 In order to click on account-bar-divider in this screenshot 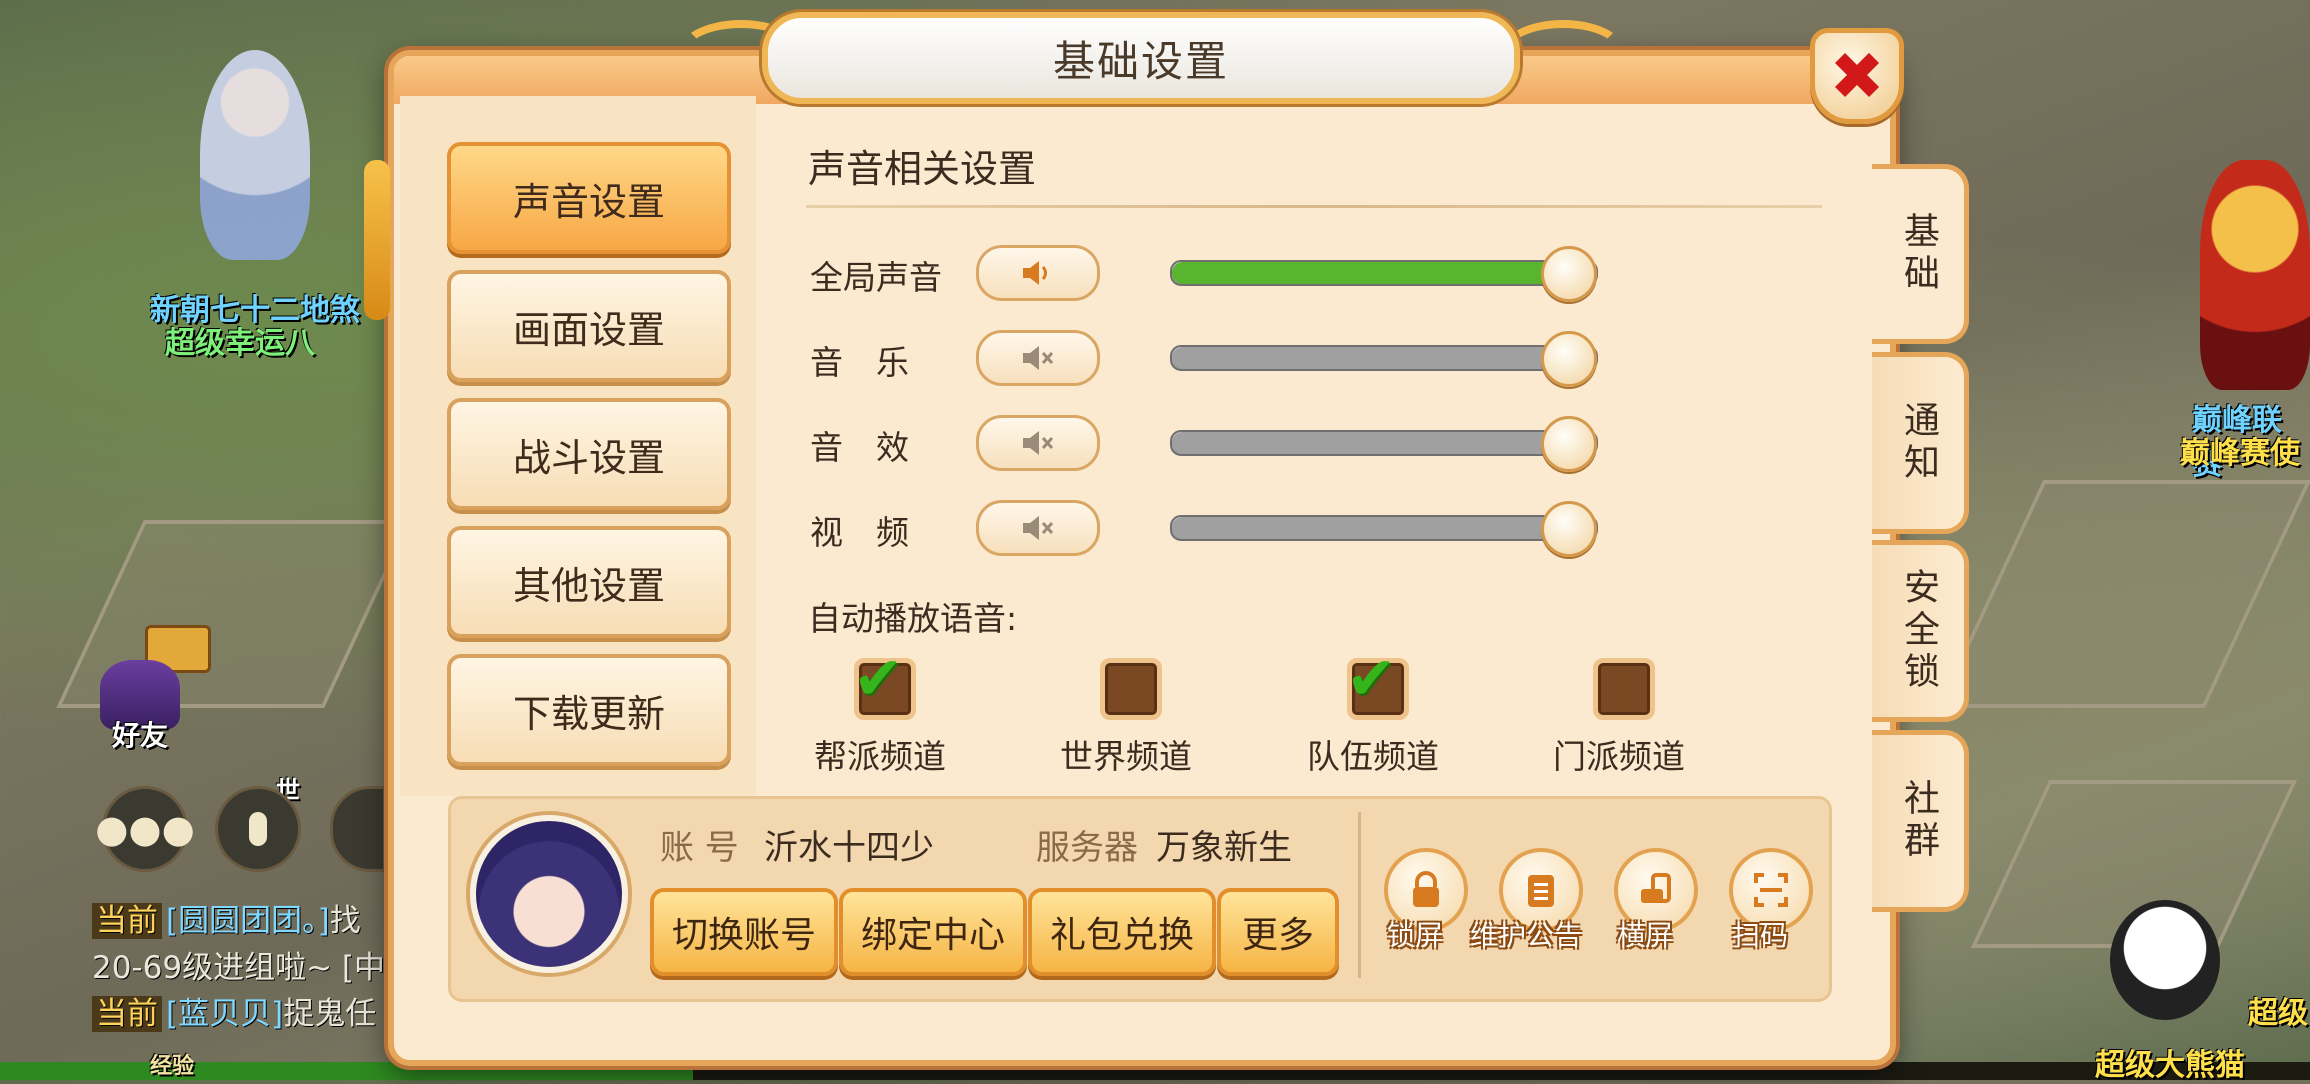, I will do `click(1359, 895)`.